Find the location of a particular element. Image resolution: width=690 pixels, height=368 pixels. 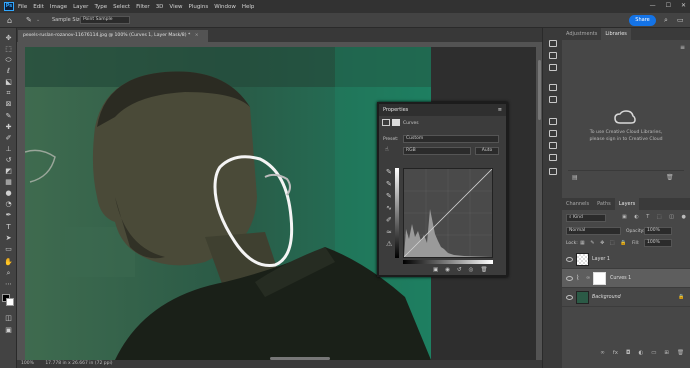

preset-select: Custom is located at coordinates (451, 139).